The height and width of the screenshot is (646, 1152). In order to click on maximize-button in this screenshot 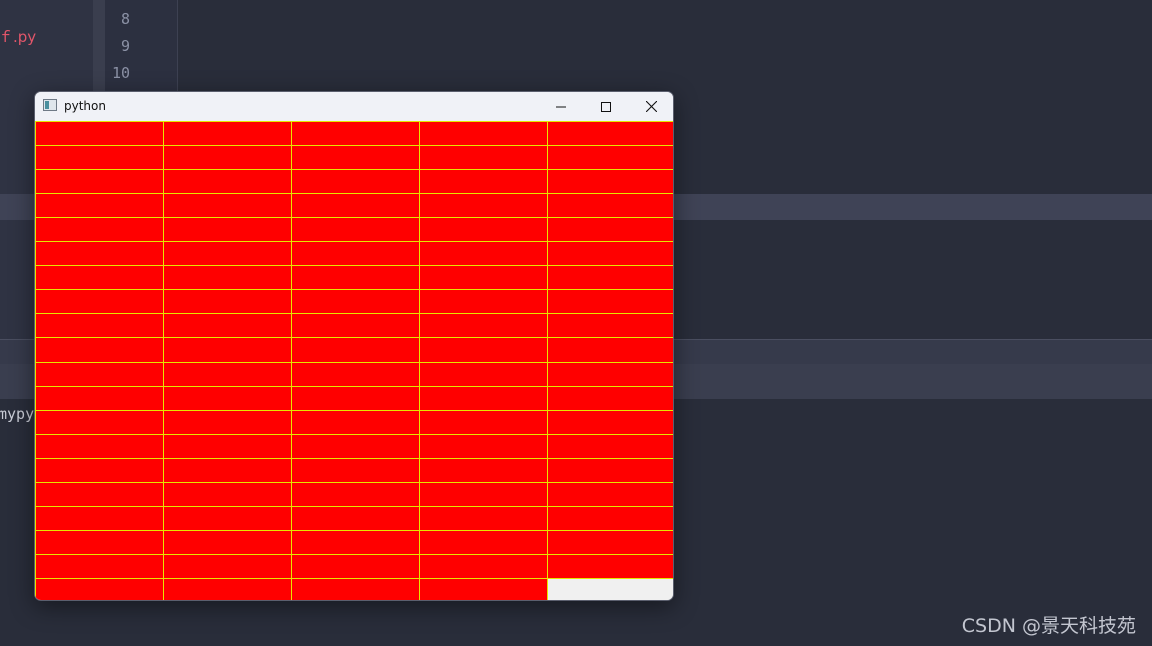, I will do `click(606, 106)`.